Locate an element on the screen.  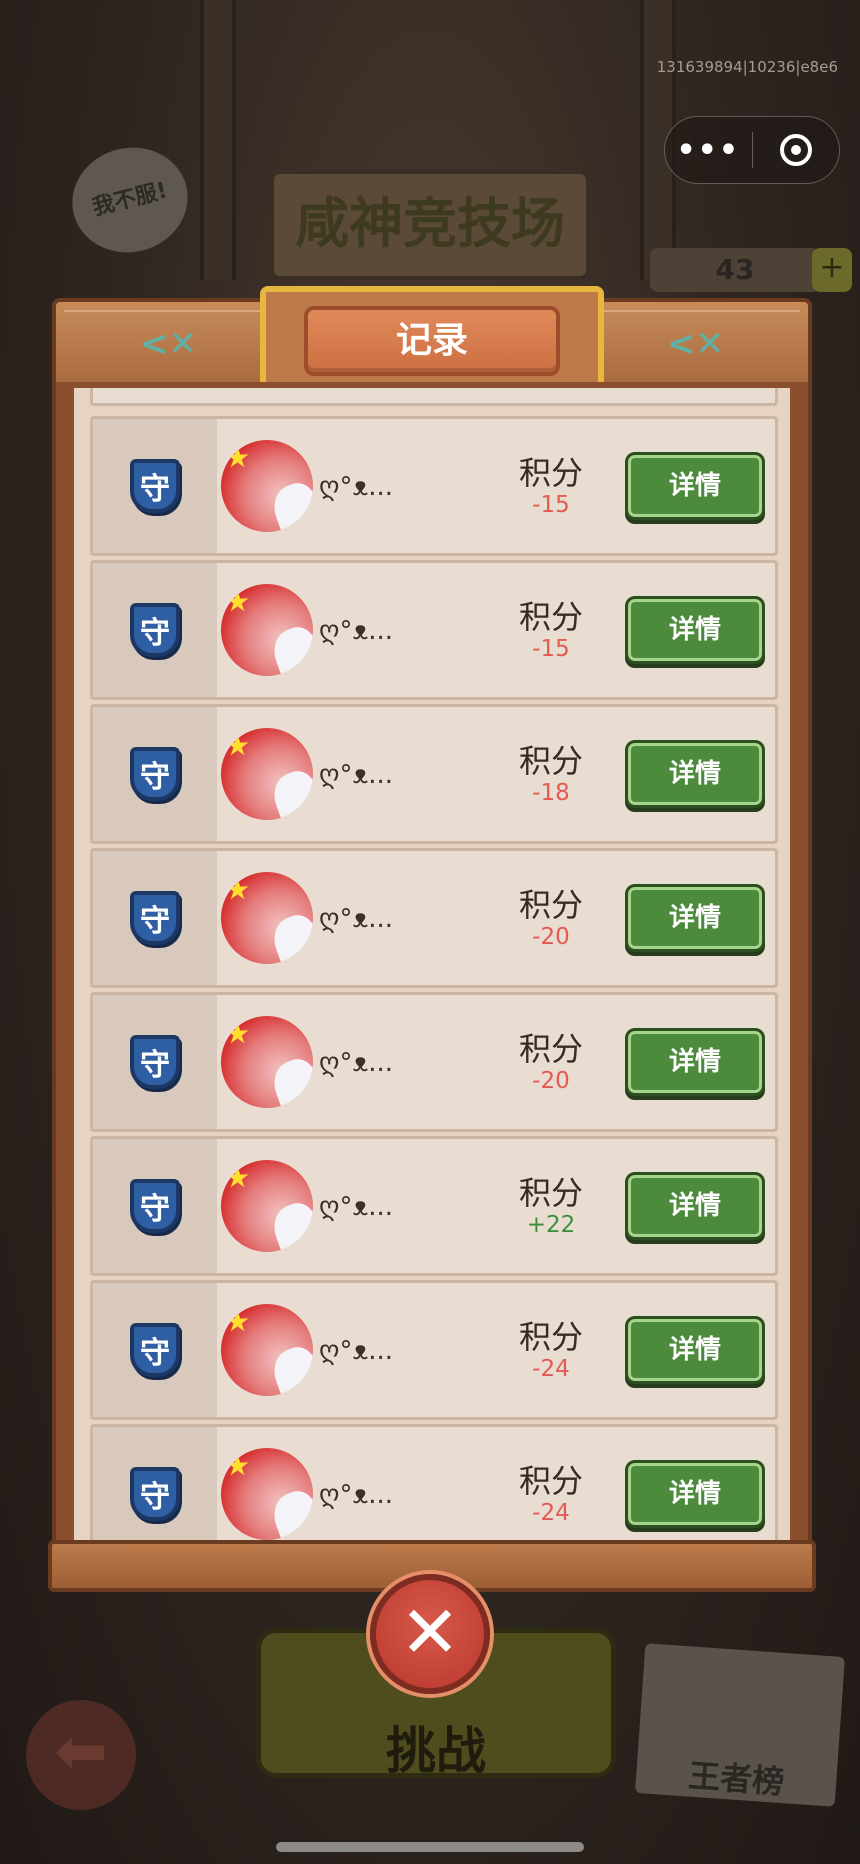
close-x-icon: ✕ is located at coordinates (430, 1632).